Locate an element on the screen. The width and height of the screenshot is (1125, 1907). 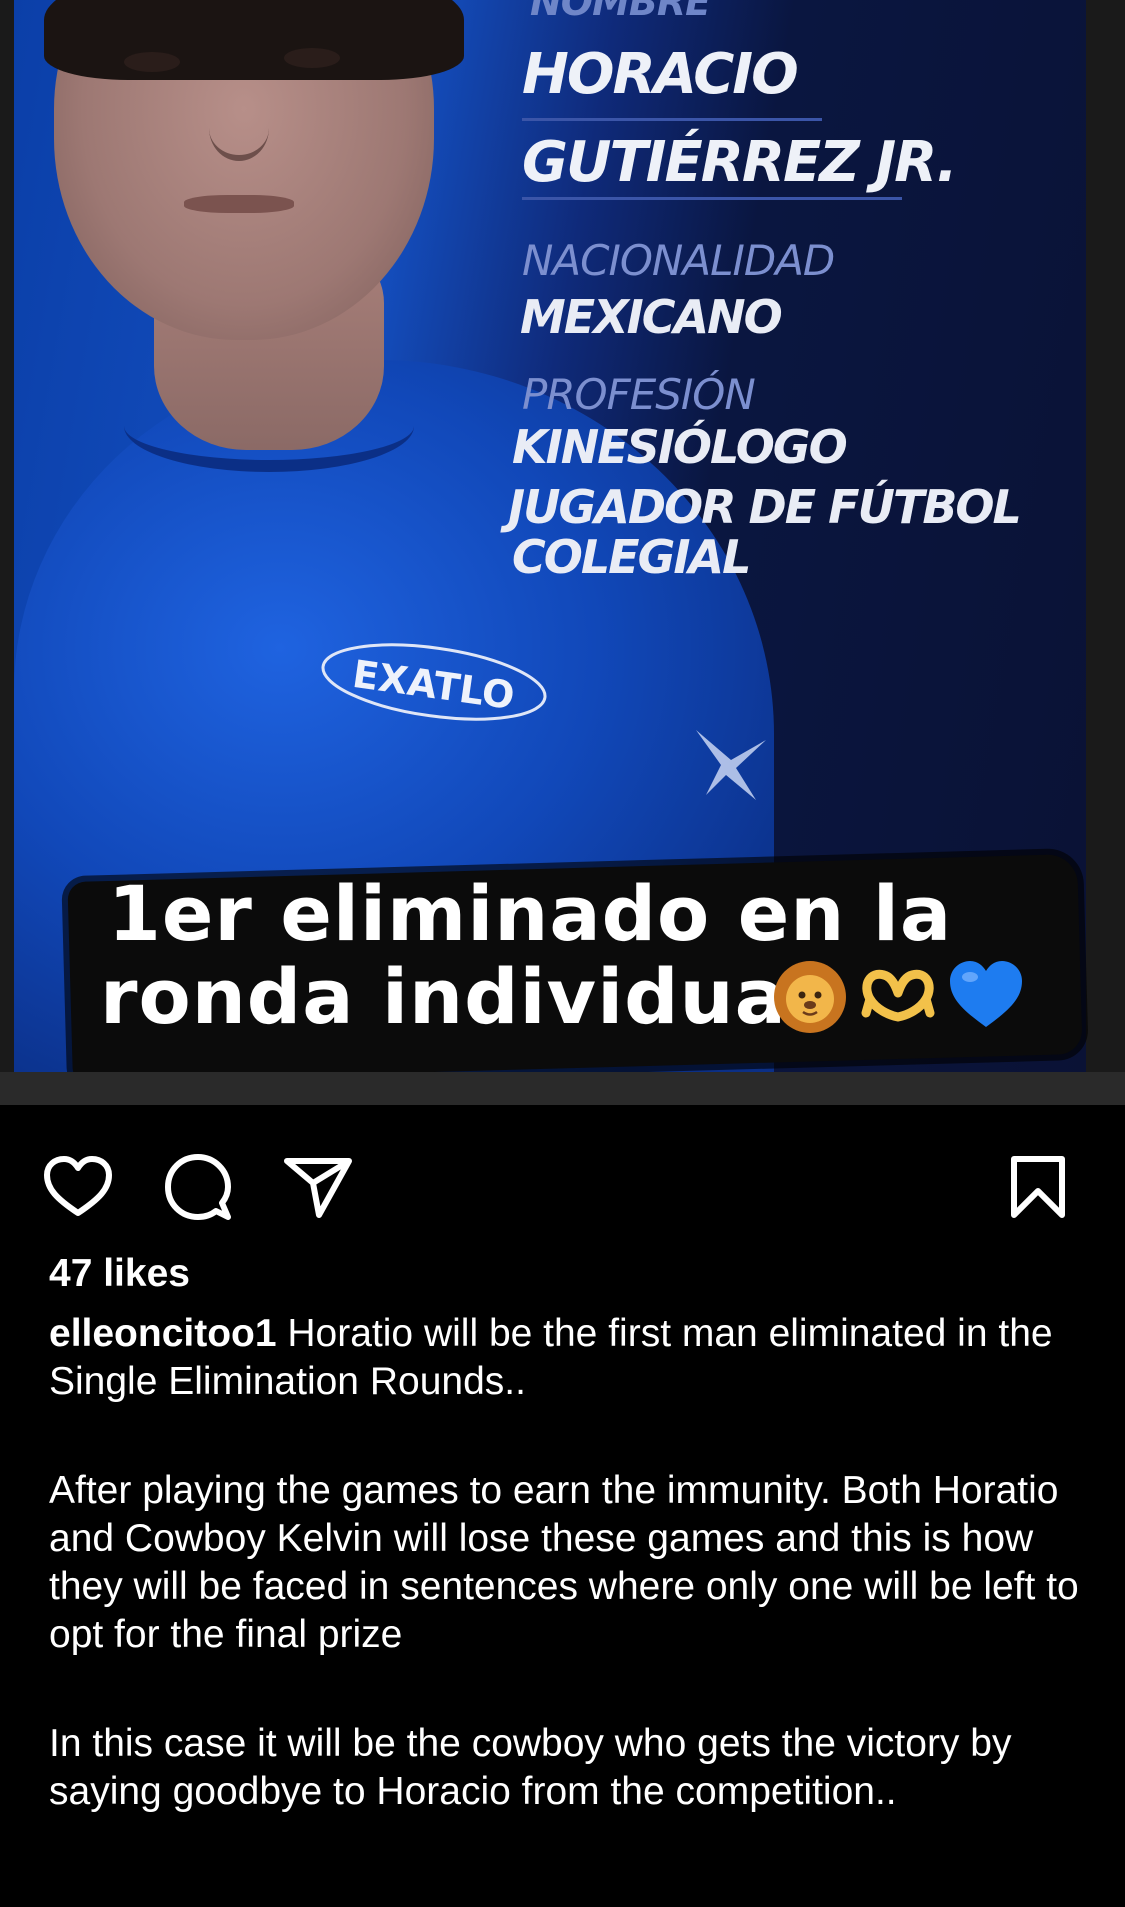
heart-outline-icon is located at coordinates (78, 1186).